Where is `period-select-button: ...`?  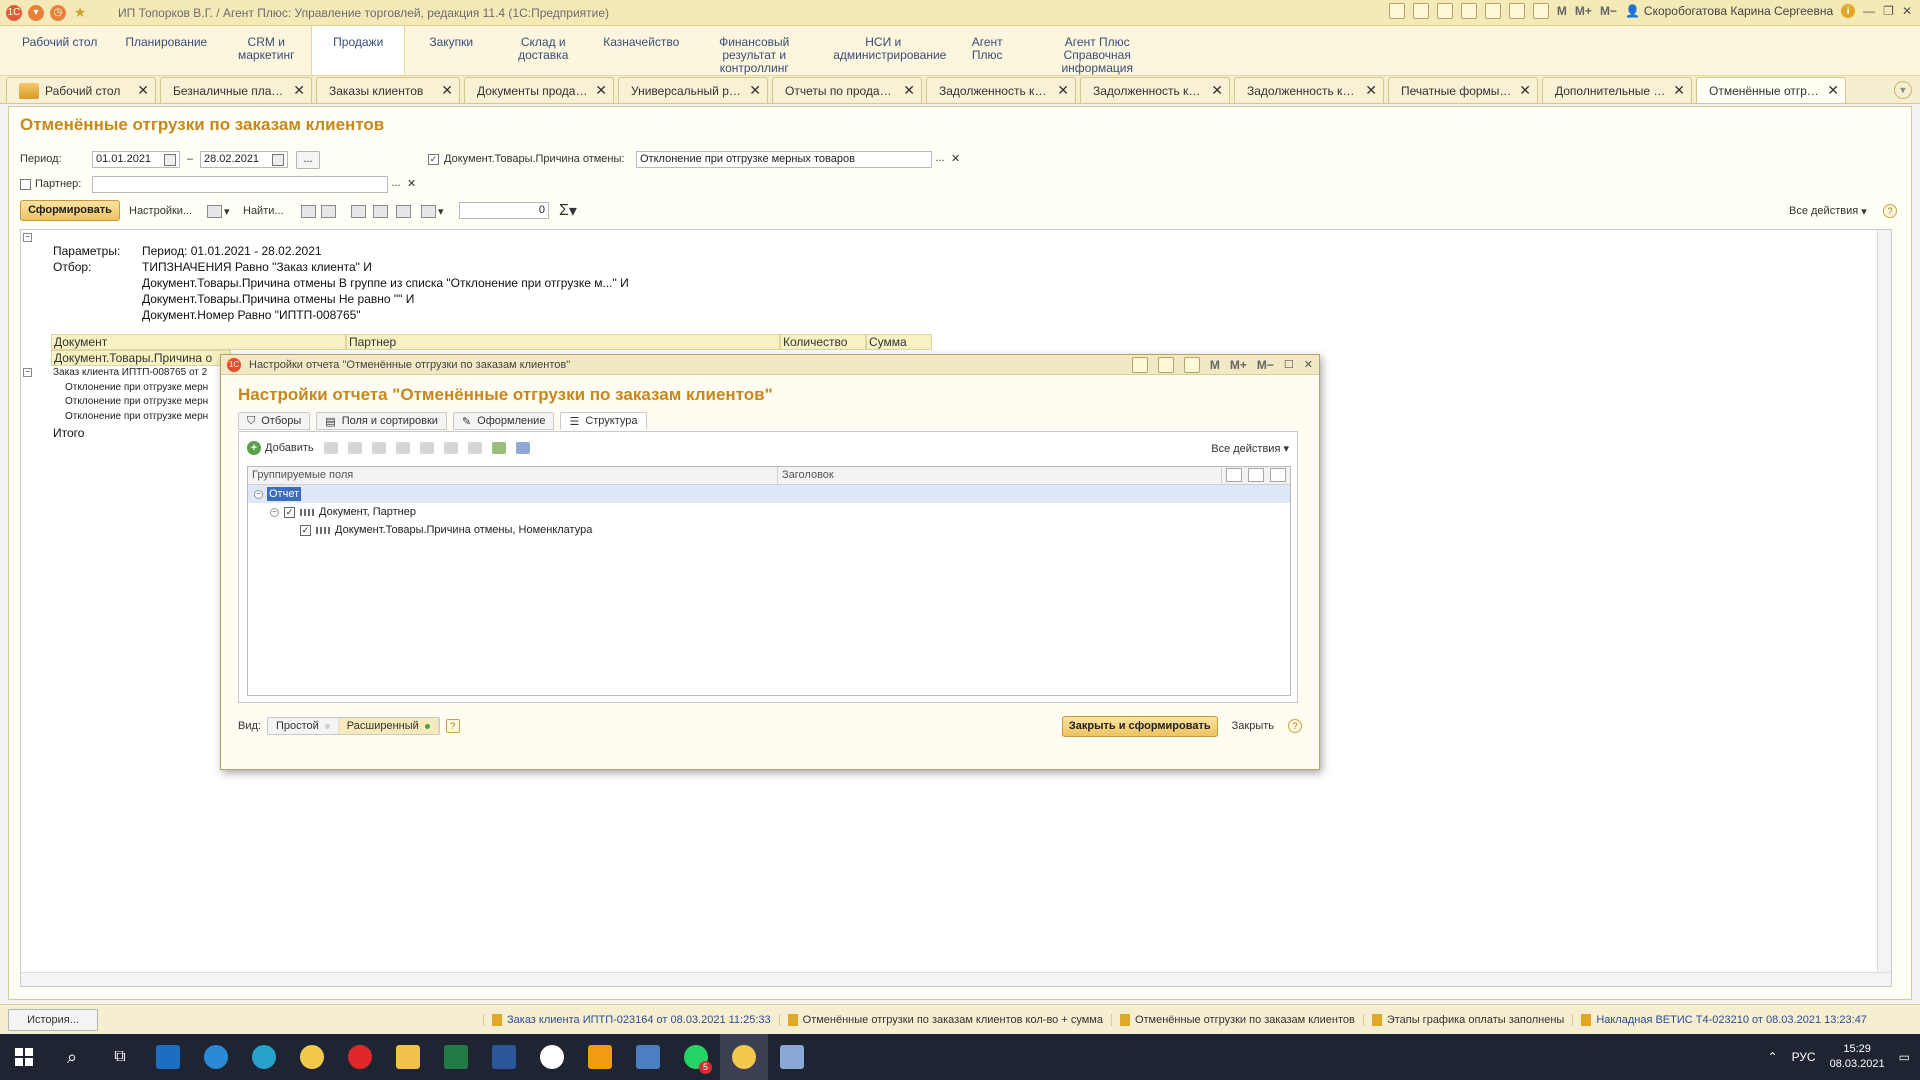 period-select-button: ... is located at coordinates (308, 160).